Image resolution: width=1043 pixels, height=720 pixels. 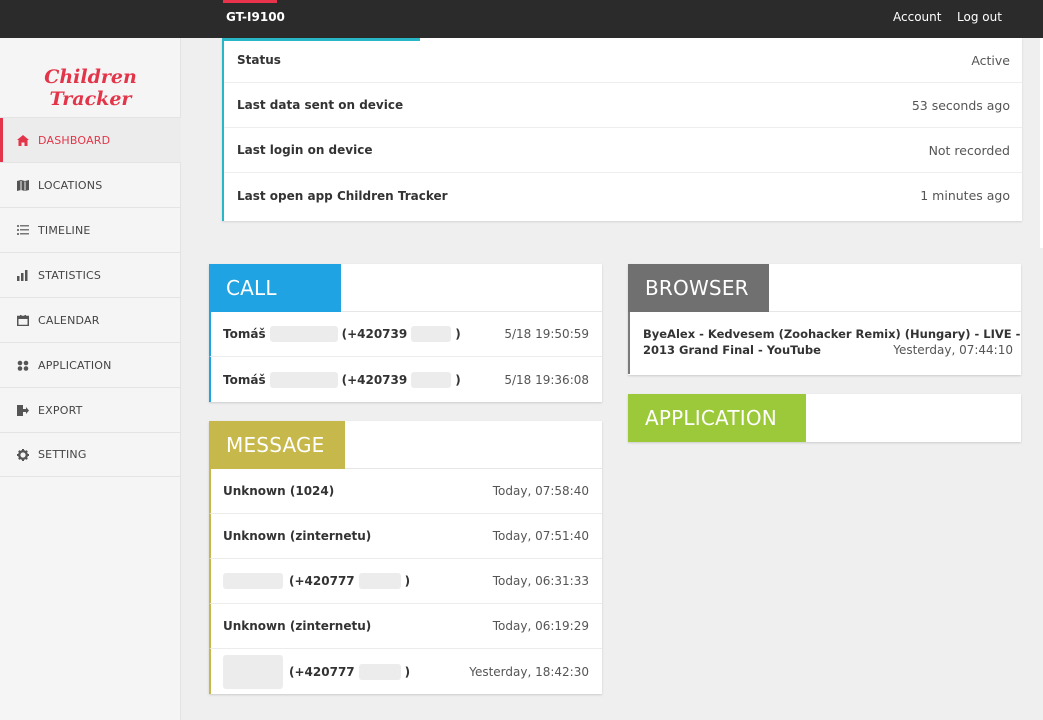 What do you see at coordinates (540, 536) in the screenshot?
I see `message-time: Today, 07:51:40` at bounding box center [540, 536].